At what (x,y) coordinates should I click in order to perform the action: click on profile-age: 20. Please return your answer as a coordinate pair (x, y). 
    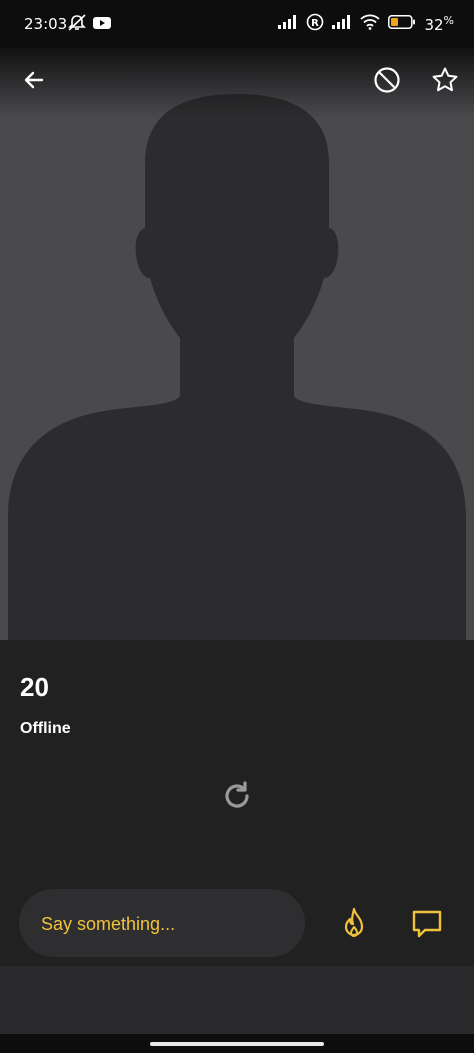
    Looking at the image, I should click on (34, 687).